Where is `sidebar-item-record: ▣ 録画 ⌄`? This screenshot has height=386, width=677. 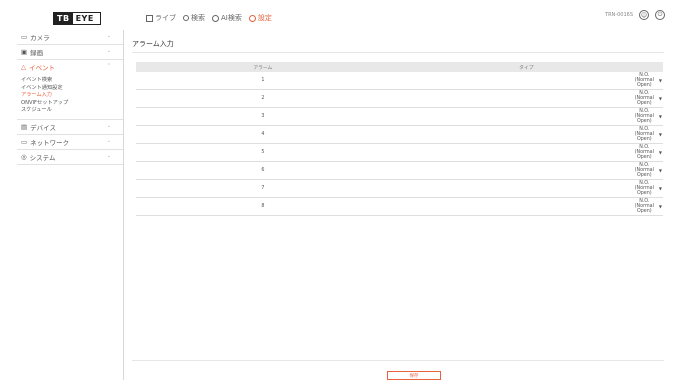
sidebar-item-record: ▣ 録画 ⌄ is located at coordinates (70, 52).